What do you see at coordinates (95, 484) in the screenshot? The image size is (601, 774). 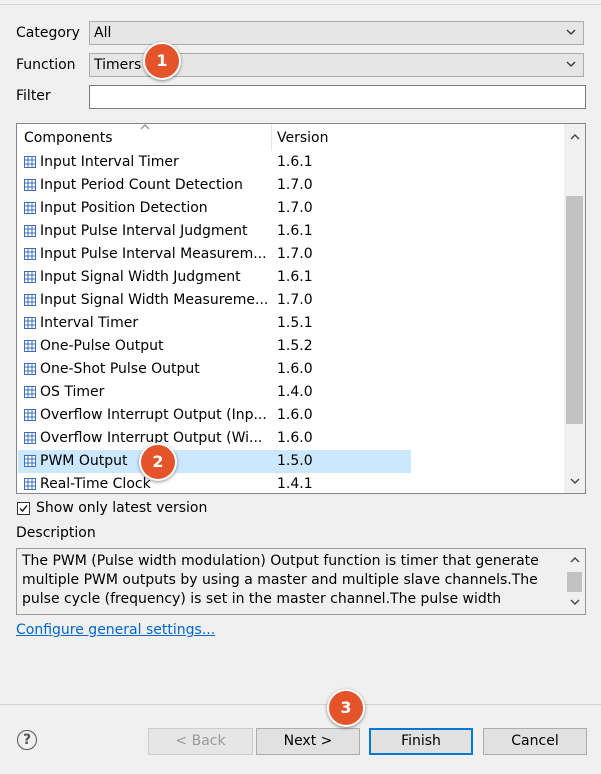 I see `component-name: Real-Time Clock` at bounding box center [95, 484].